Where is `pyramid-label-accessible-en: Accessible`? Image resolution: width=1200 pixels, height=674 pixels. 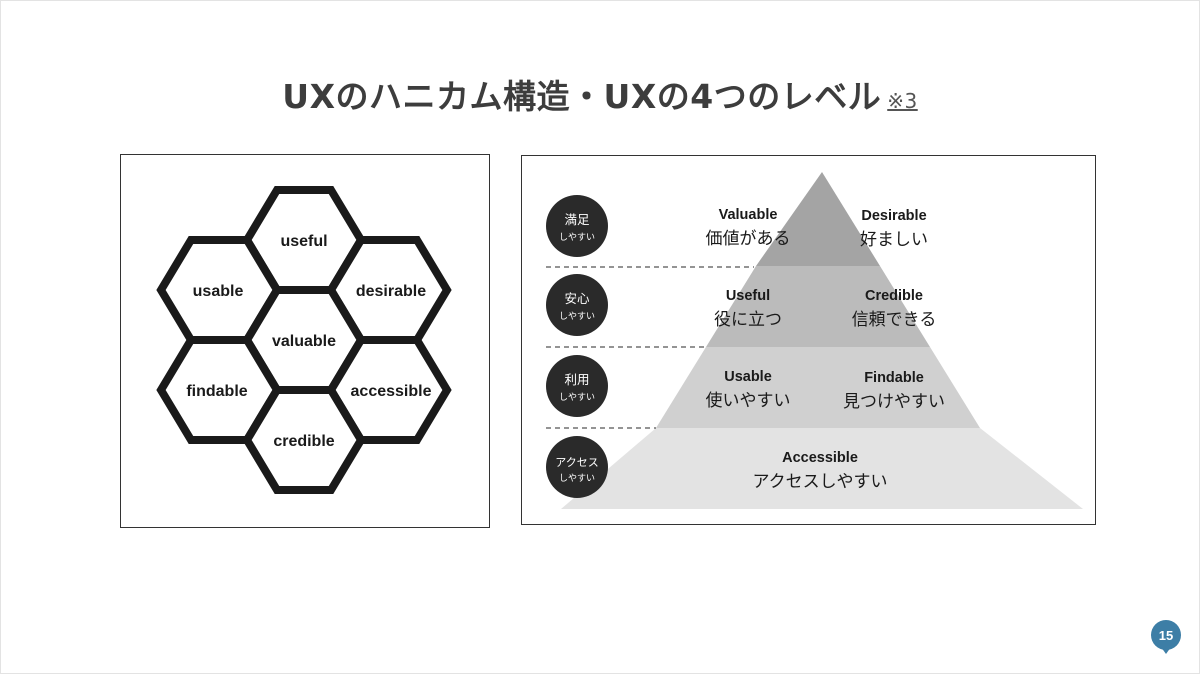
pyramid-label-accessible-en: Accessible is located at coordinates (820, 458).